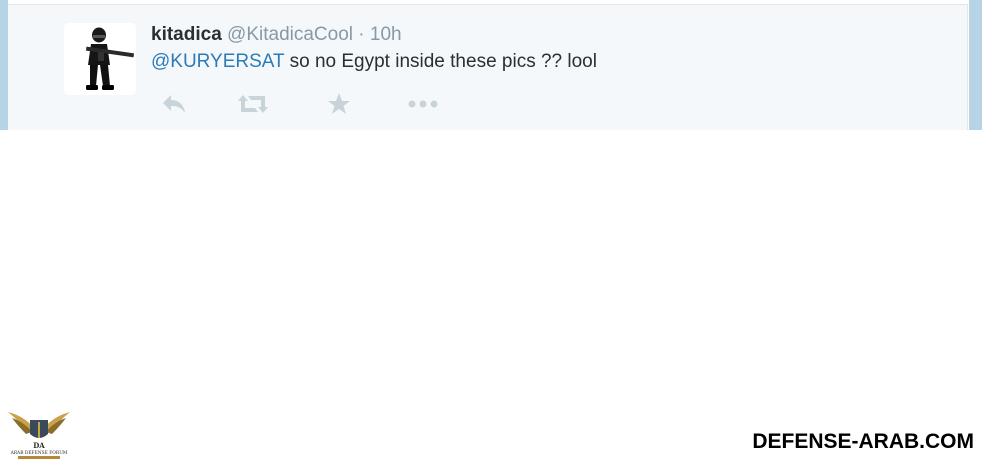 This screenshot has width=982, height=465. I want to click on star-icon, so click(339, 103).